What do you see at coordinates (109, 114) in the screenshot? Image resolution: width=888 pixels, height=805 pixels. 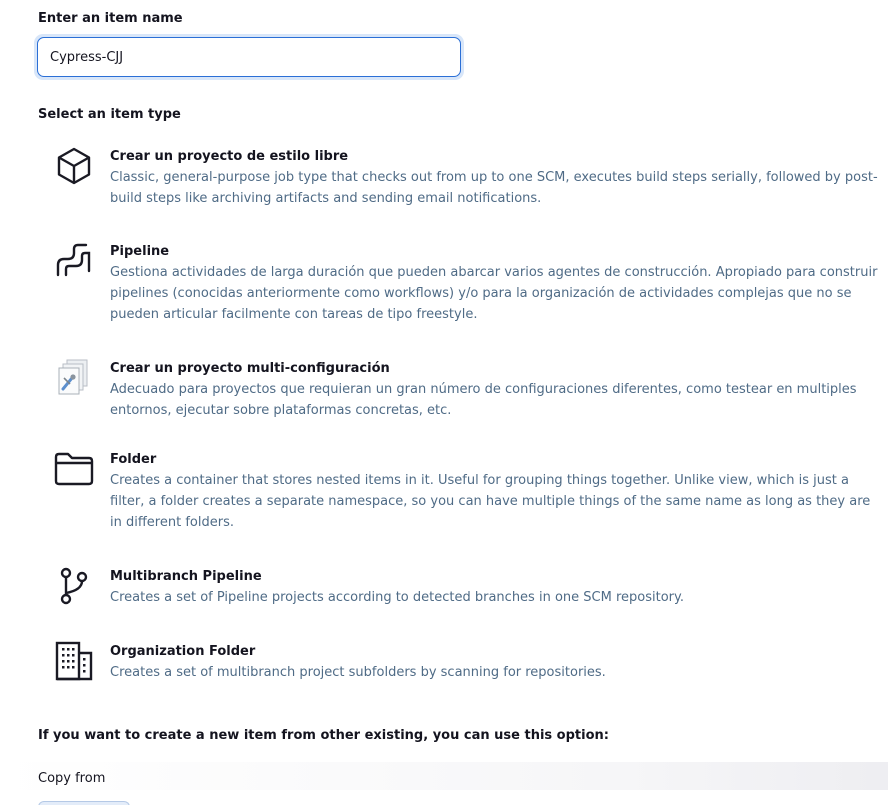 I see `item-type-label: Select an item type` at bounding box center [109, 114].